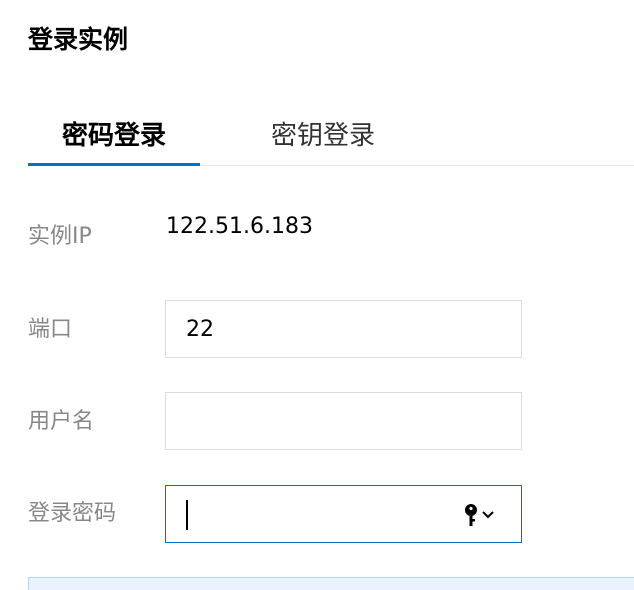 Image resolution: width=634 pixels, height=590 pixels. Describe the element at coordinates (471, 515) in the screenshot. I see `key-icon` at that location.